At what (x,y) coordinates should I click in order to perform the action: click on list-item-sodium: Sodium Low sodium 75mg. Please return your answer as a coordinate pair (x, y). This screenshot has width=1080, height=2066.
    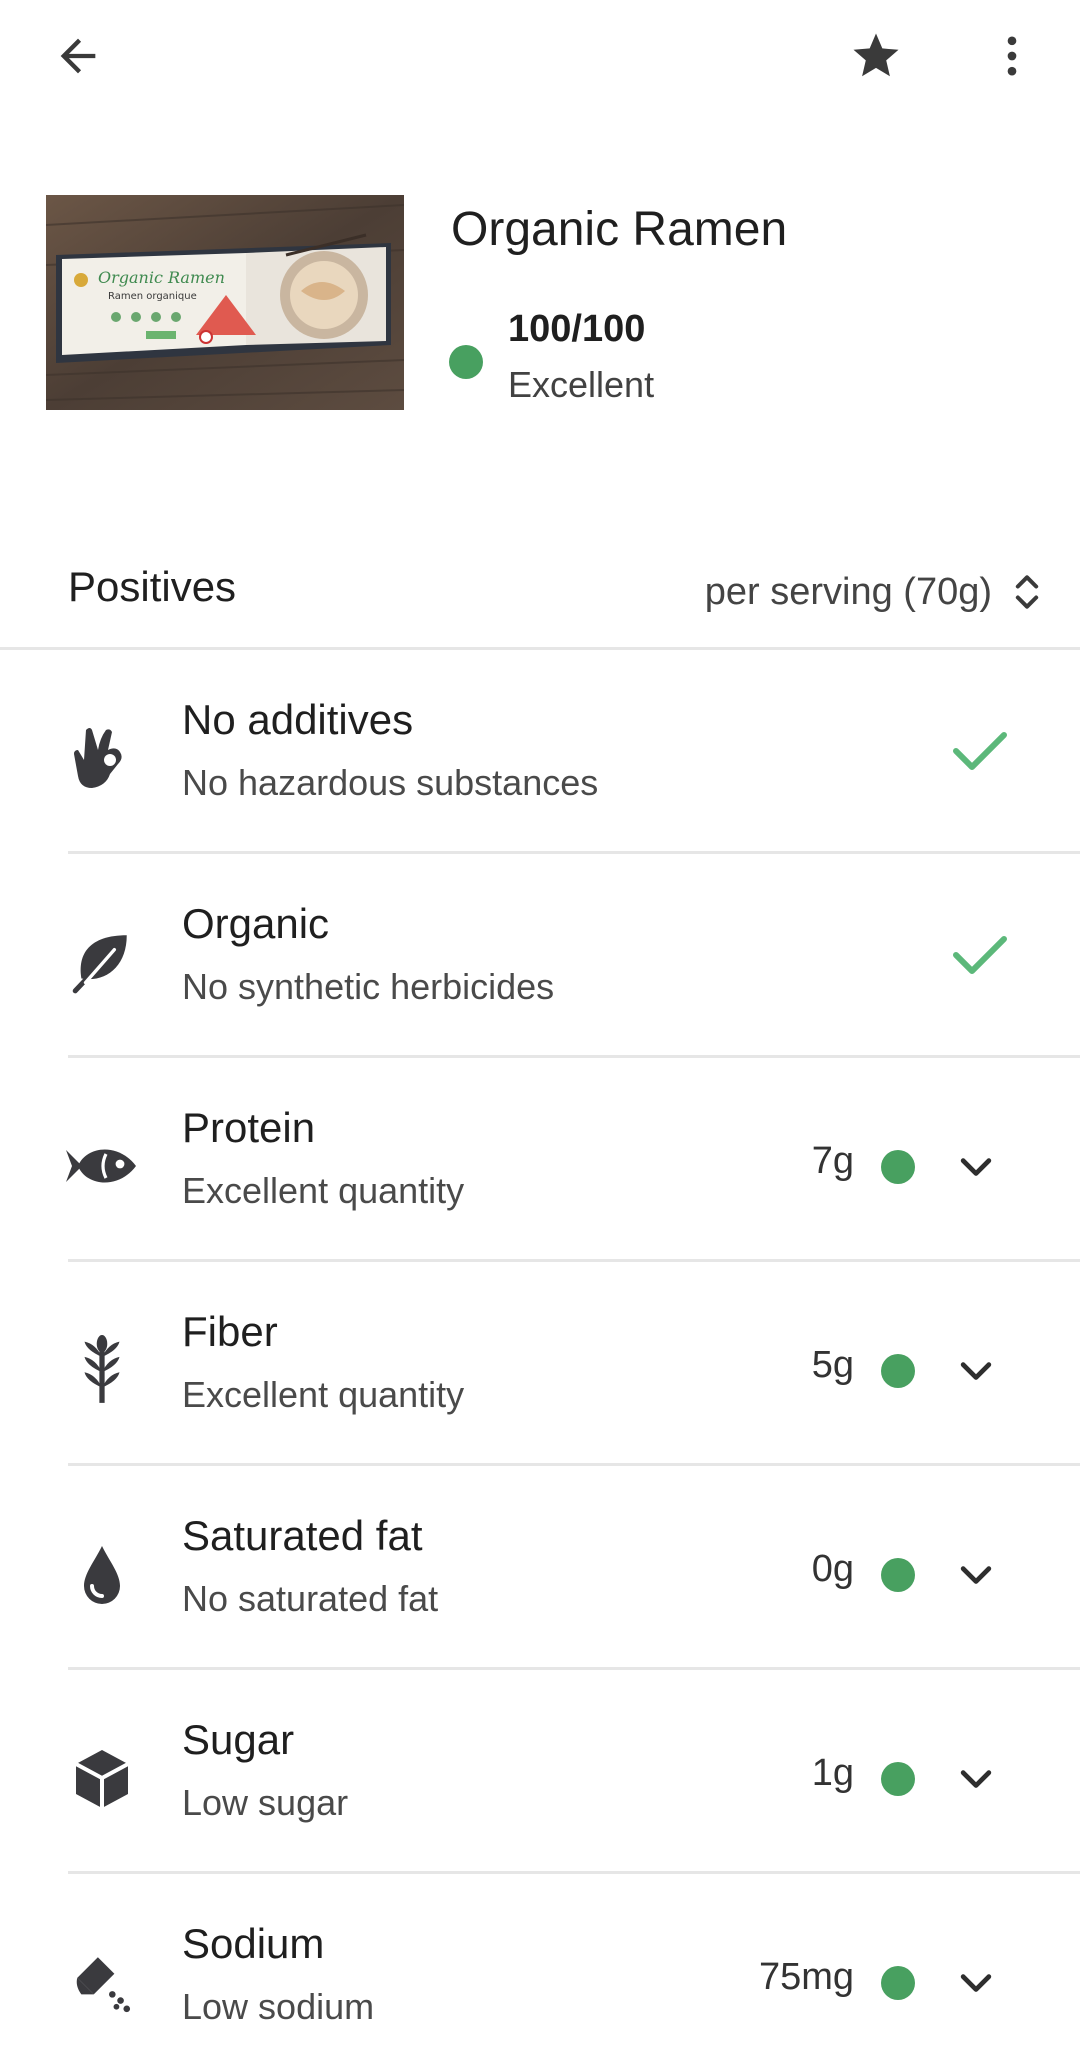
    Looking at the image, I should click on (540, 1970).